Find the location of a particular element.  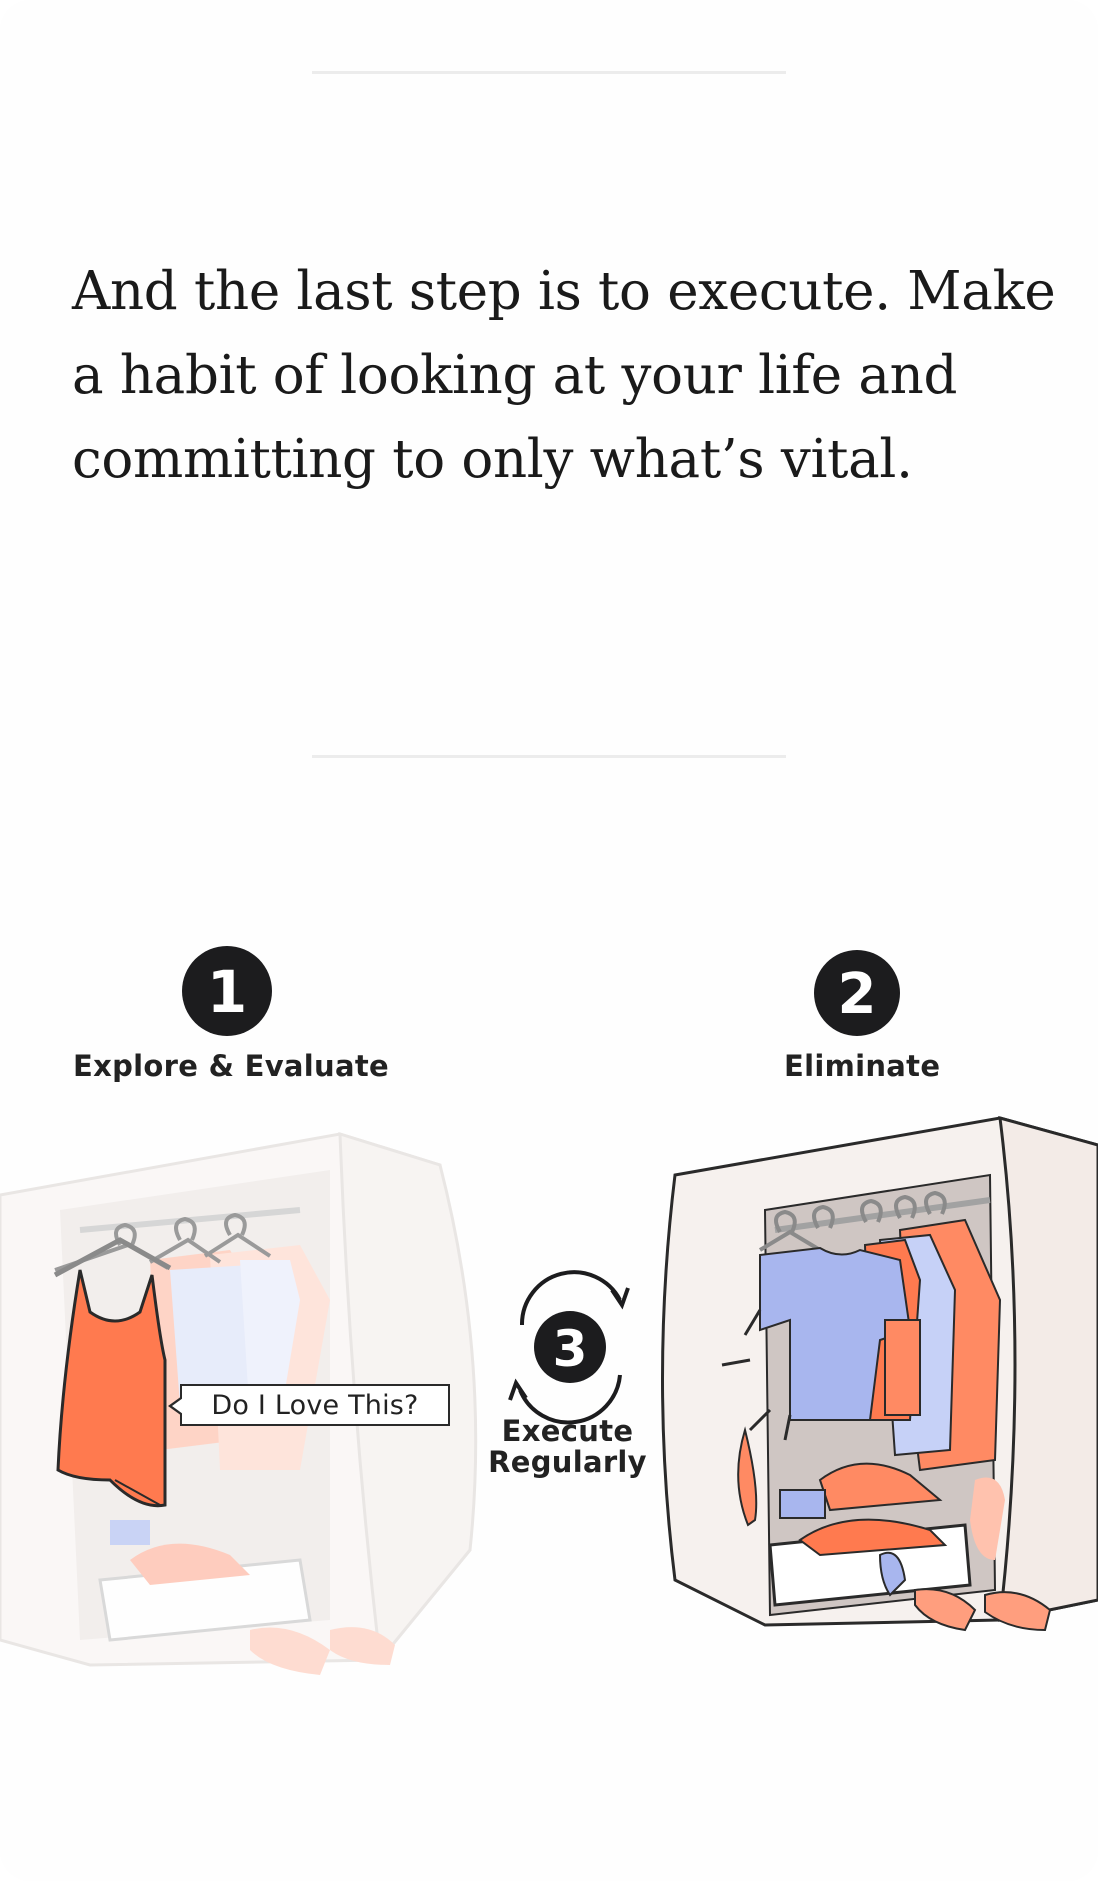

step-2-circle-icon: 2 is located at coordinates (857, 993).